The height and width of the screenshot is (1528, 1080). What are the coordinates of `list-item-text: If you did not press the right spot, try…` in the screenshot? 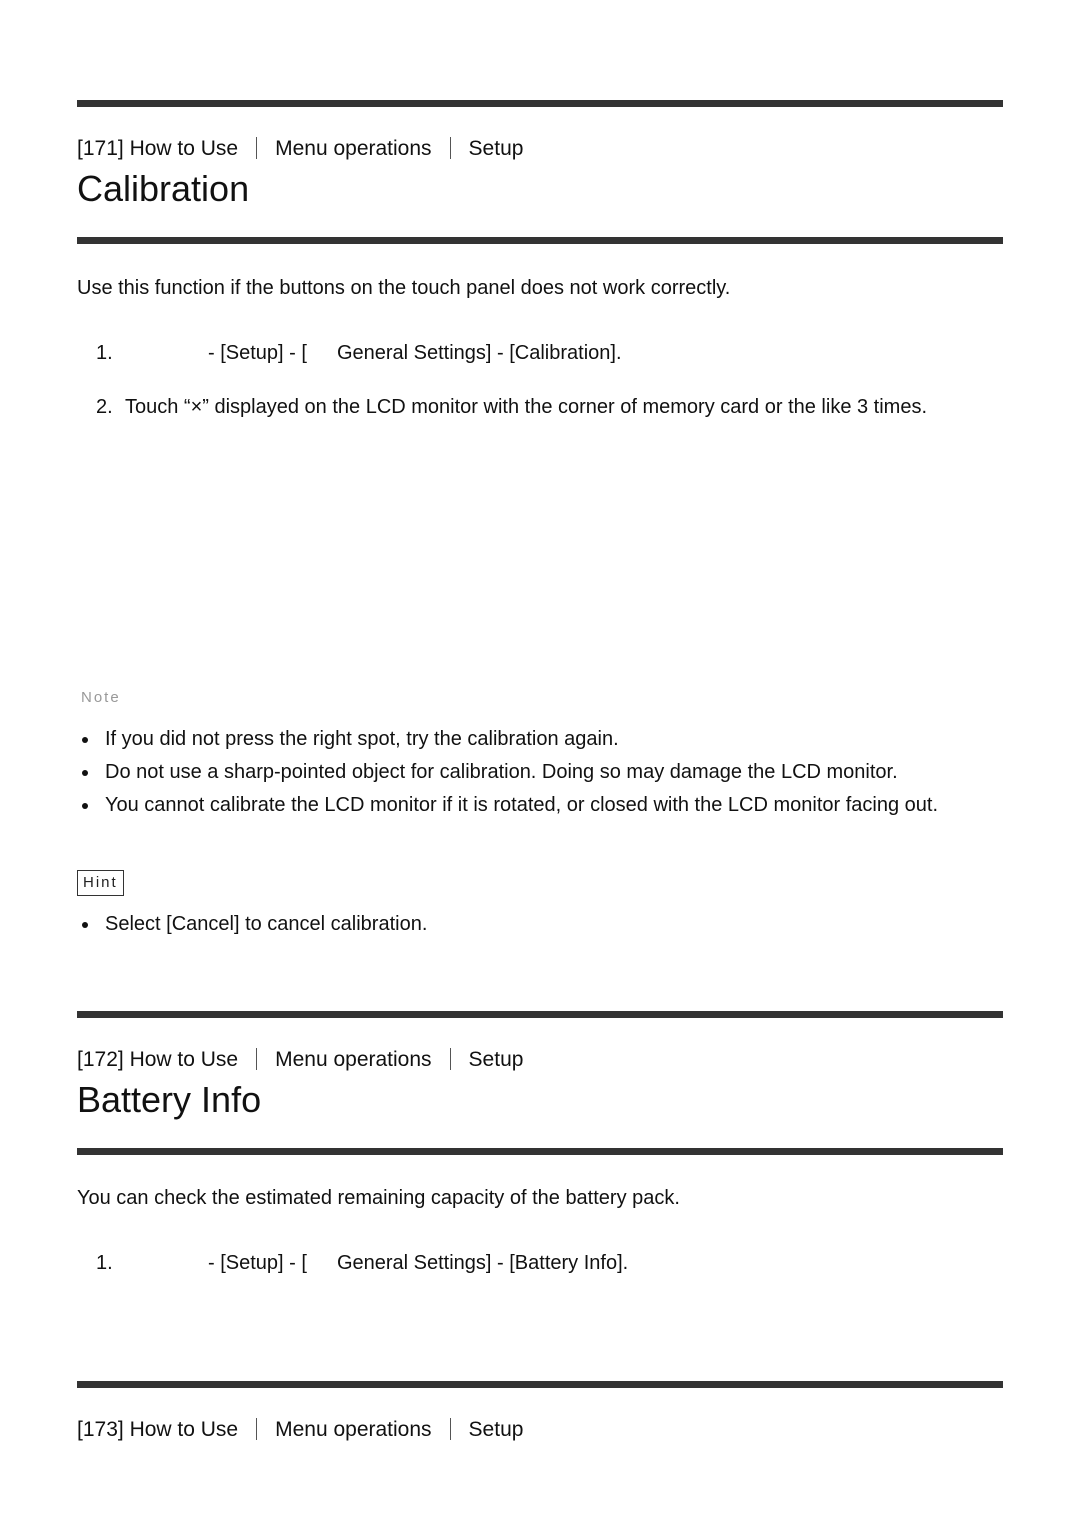 It's located at (362, 739).